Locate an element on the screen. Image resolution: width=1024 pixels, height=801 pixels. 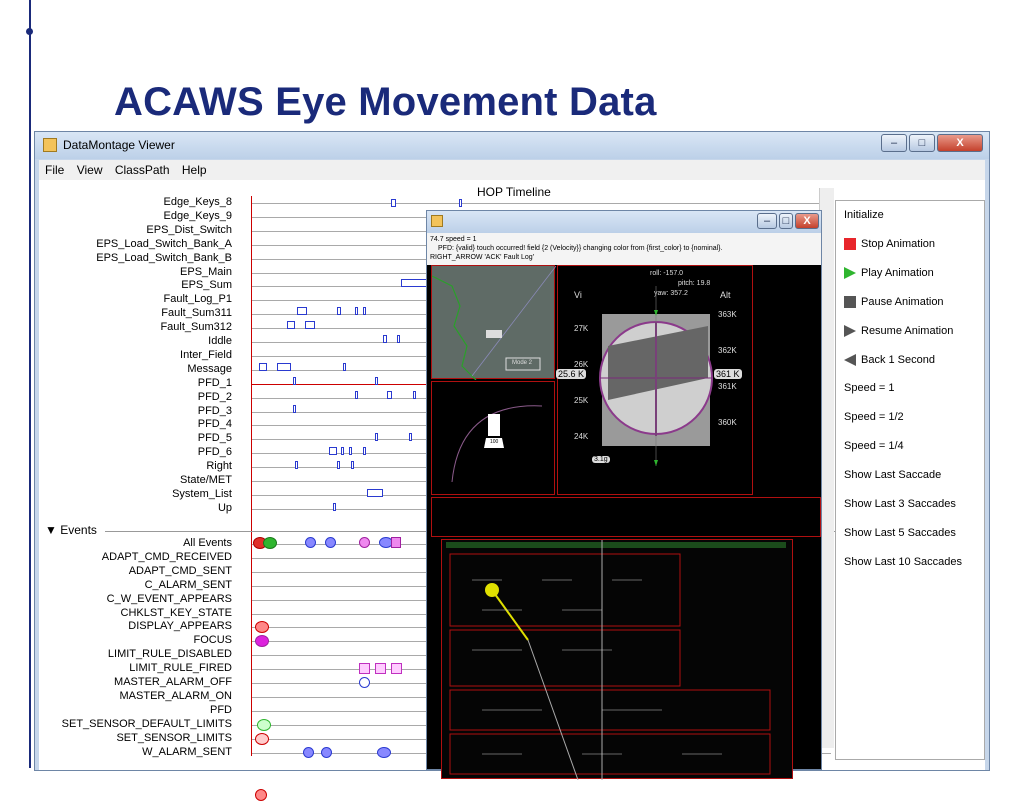
events-header: ▼ Events is located at coordinates (71, 530).